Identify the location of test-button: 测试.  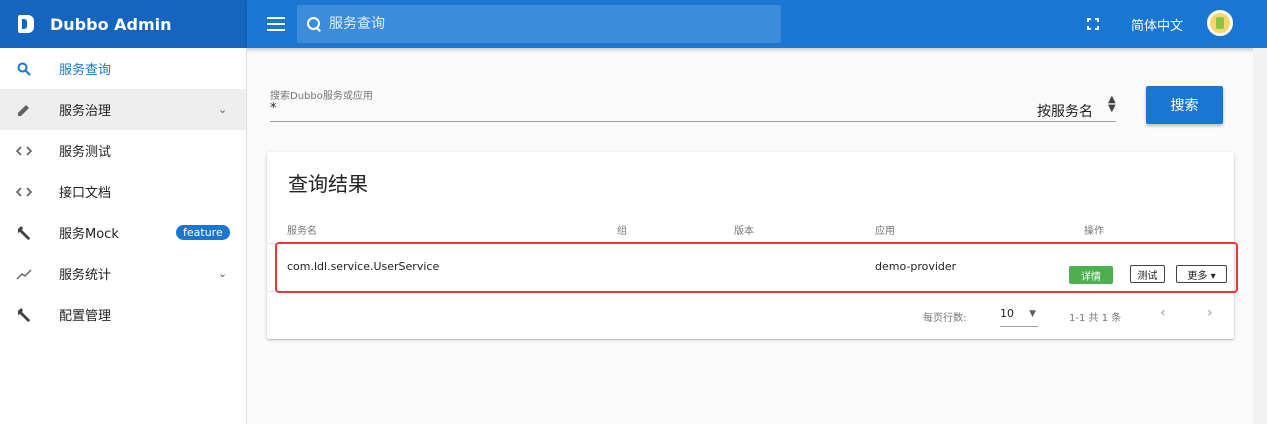
(1147, 274).